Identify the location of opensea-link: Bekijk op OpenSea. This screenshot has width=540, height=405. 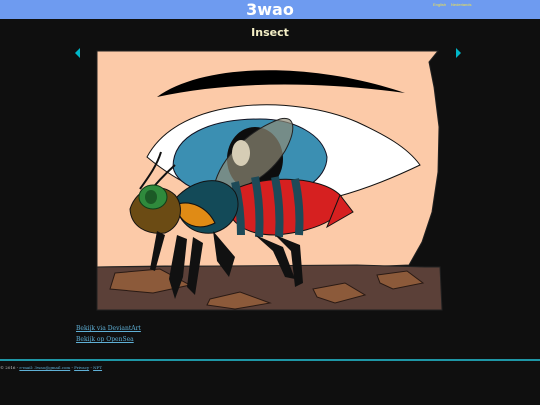
(105, 339).